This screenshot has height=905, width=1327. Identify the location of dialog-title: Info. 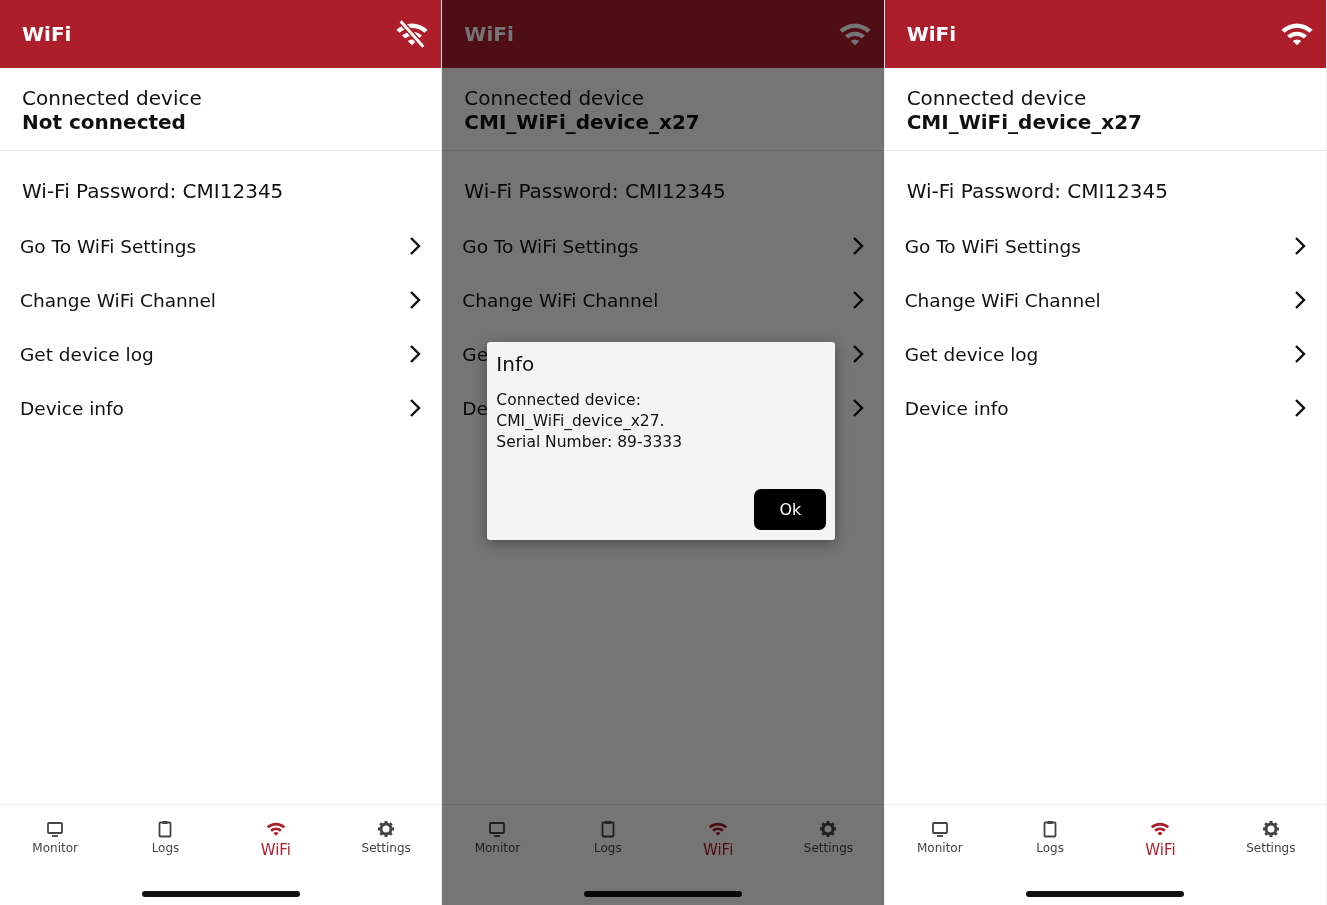
(516, 364).